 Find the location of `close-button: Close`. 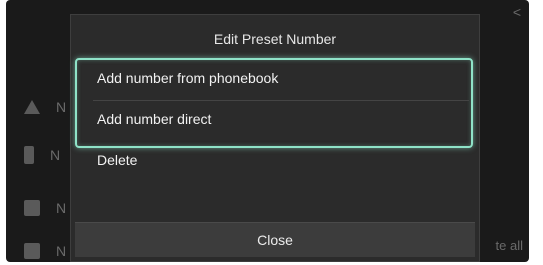

close-button: Close is located at coordinates (275, 239).